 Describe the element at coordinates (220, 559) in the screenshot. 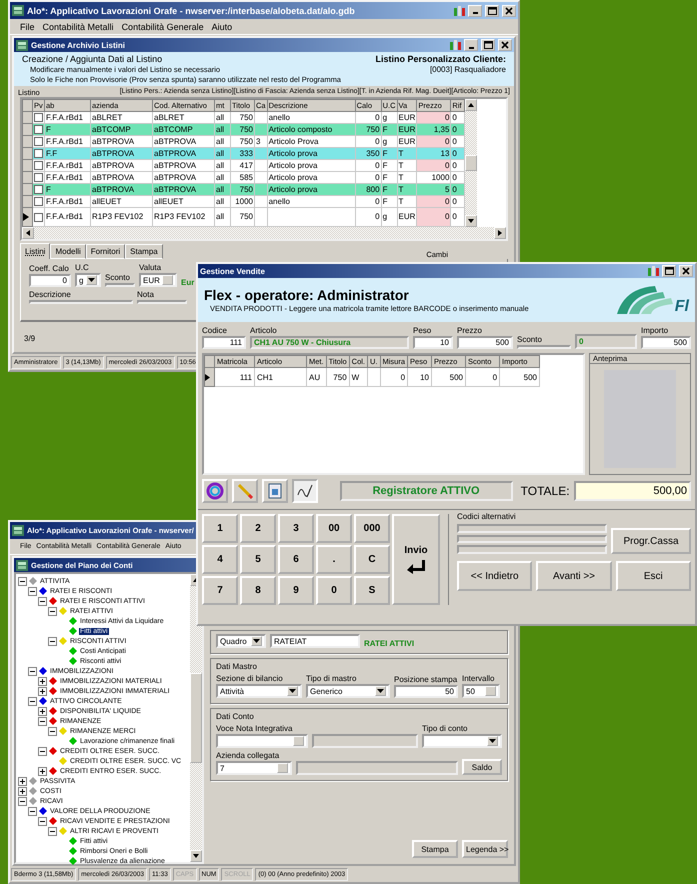

I see `keypad-key: 4` at that location.